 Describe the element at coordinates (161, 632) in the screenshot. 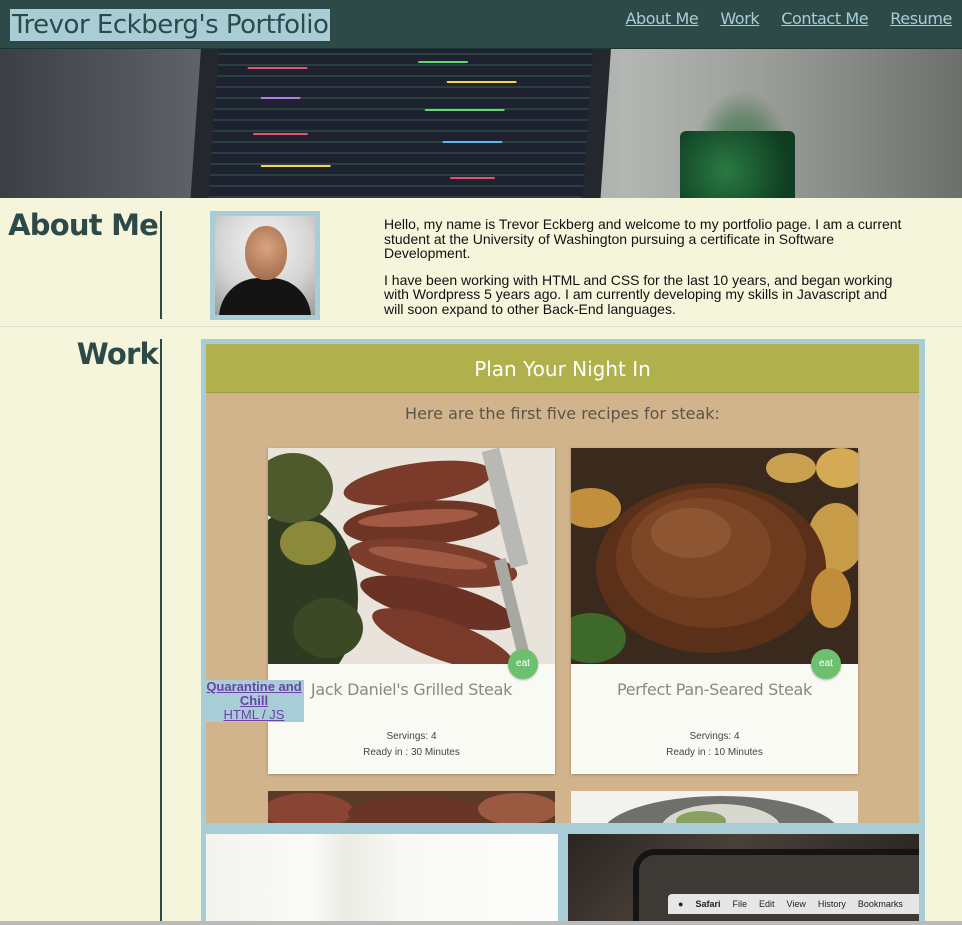

I see `work-divider` at that location.